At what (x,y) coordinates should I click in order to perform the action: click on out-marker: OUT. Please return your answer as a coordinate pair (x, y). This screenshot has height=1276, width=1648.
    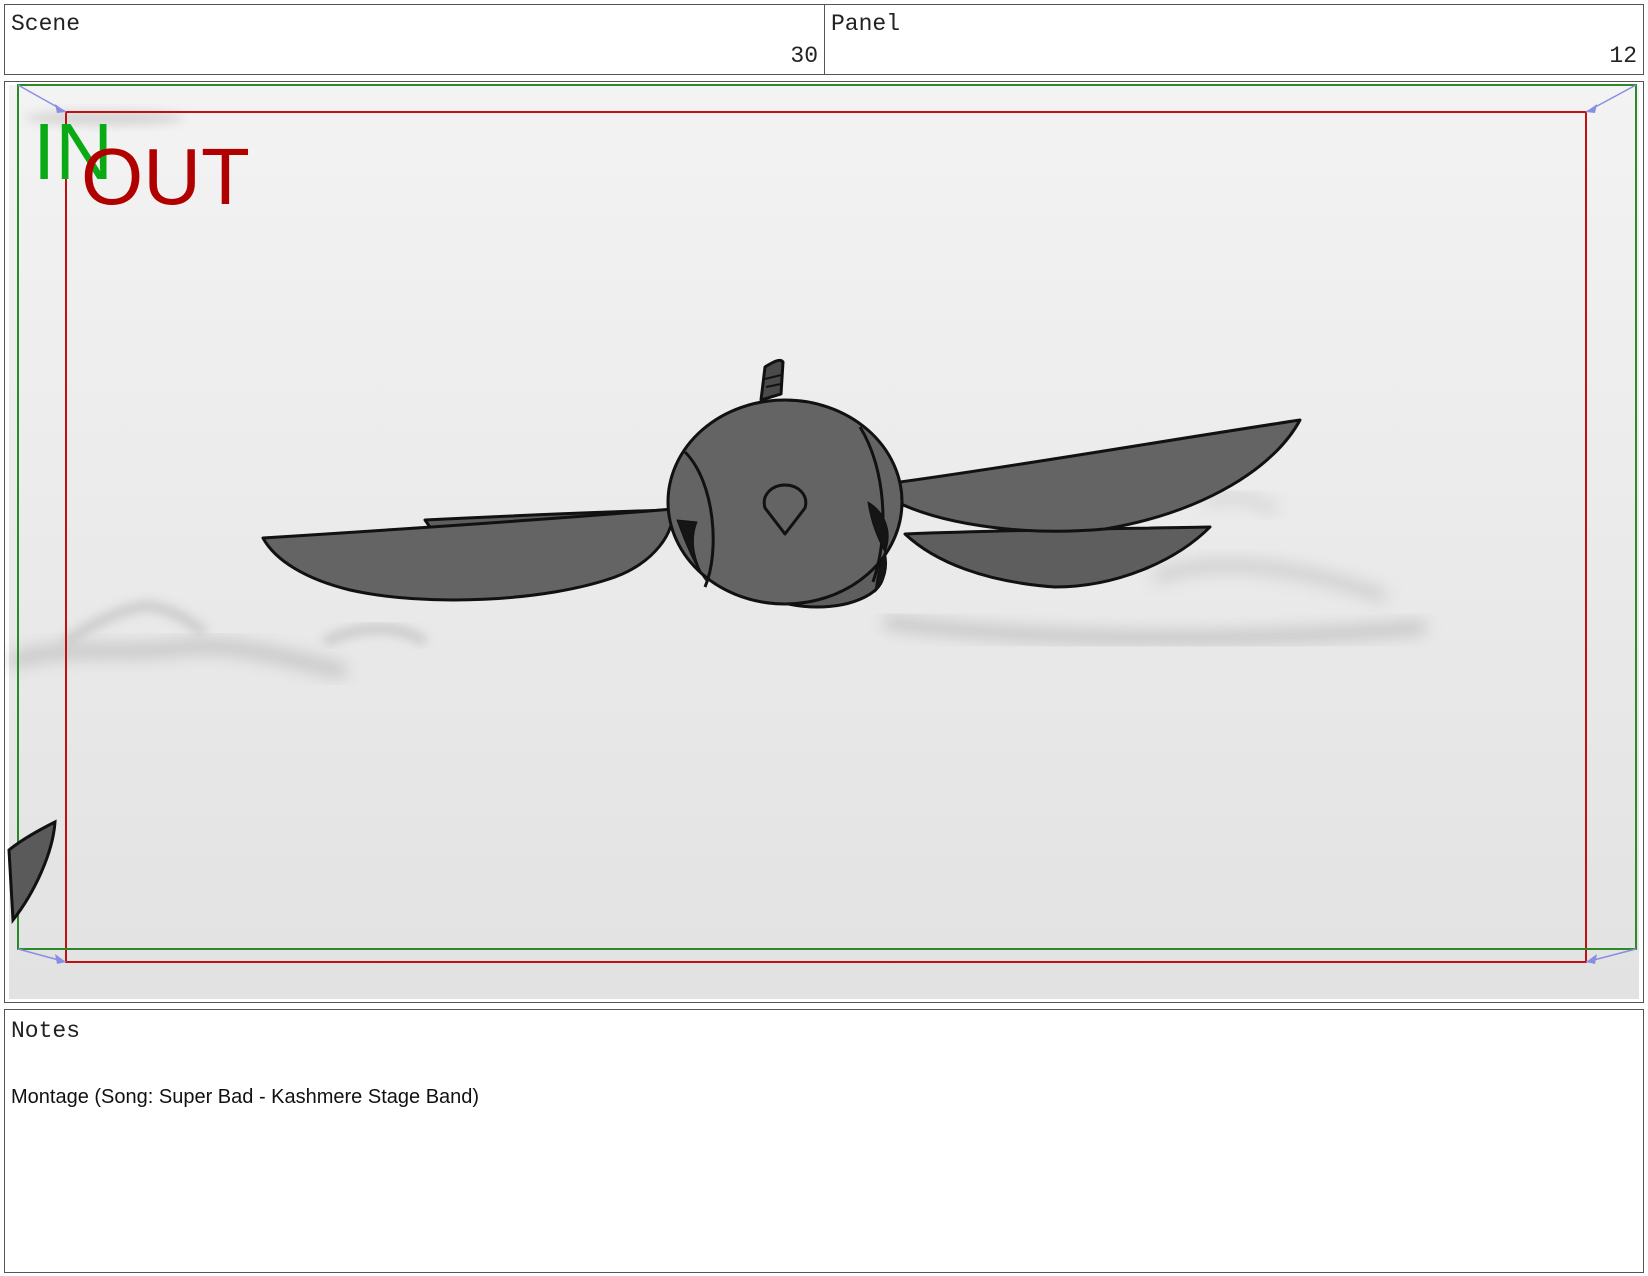
    Looking at the image, I should click on (165, 176).